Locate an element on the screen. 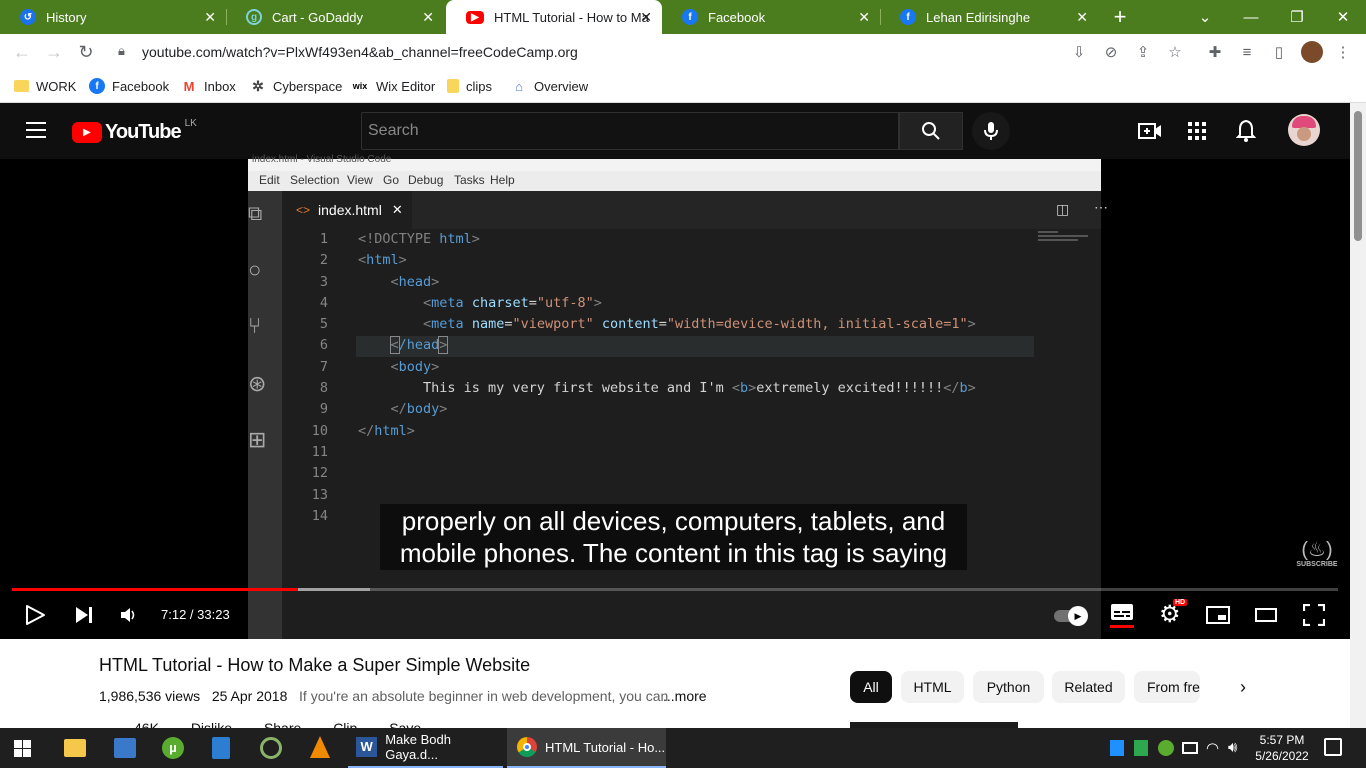 This screenshot has width=1366, height=768. bookmark-inbox: M Inbox is located at coordinates (208, 86).